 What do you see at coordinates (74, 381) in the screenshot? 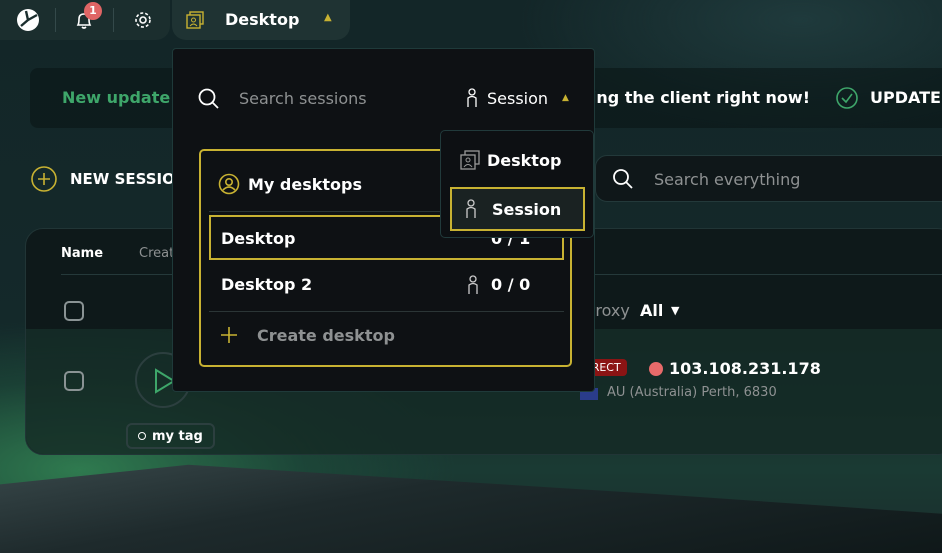
I see `row-checkbox` at bounding box center [74, 381].